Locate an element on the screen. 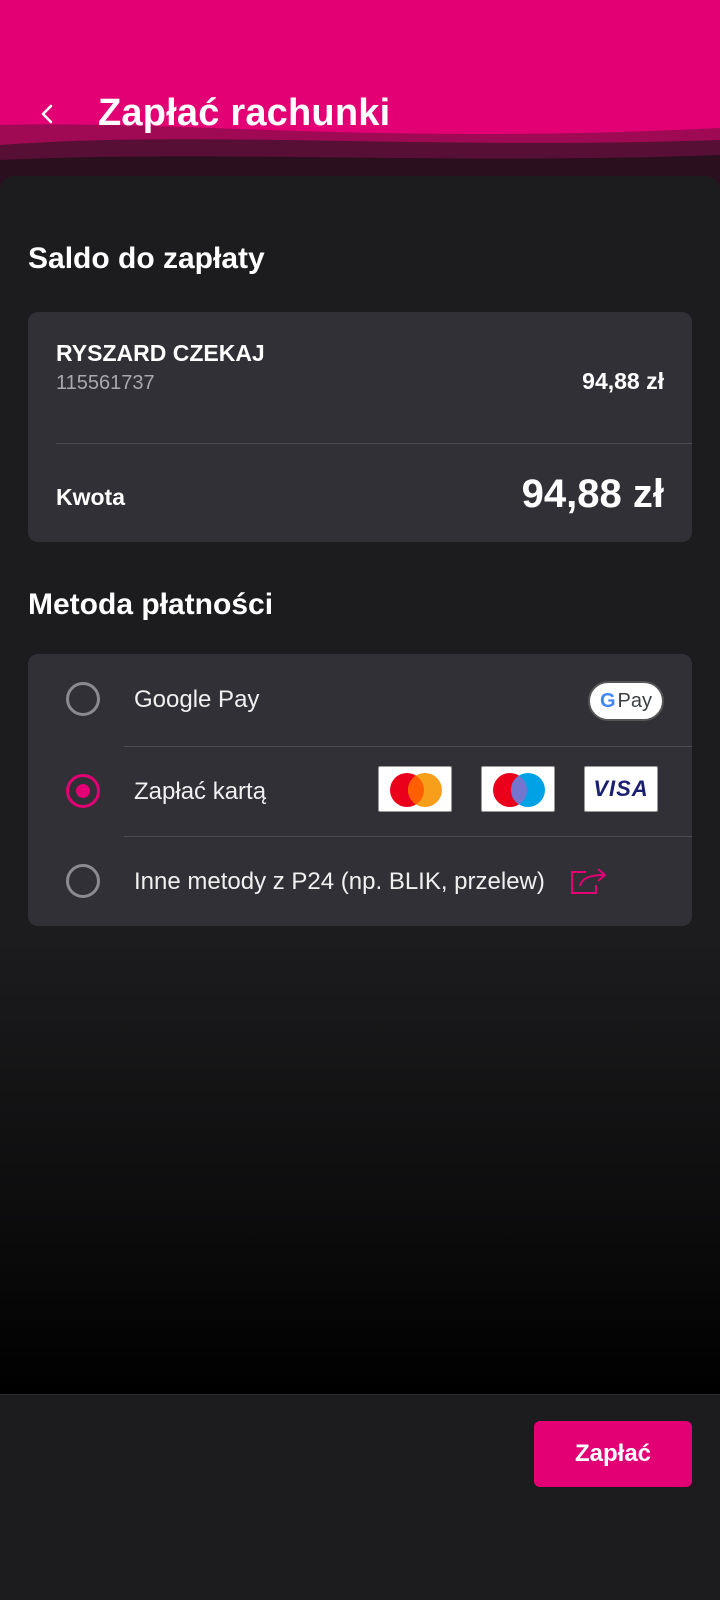 The image size is (720, 1600). account-amount: 94,88 zł is located at coordinates (623, 381).